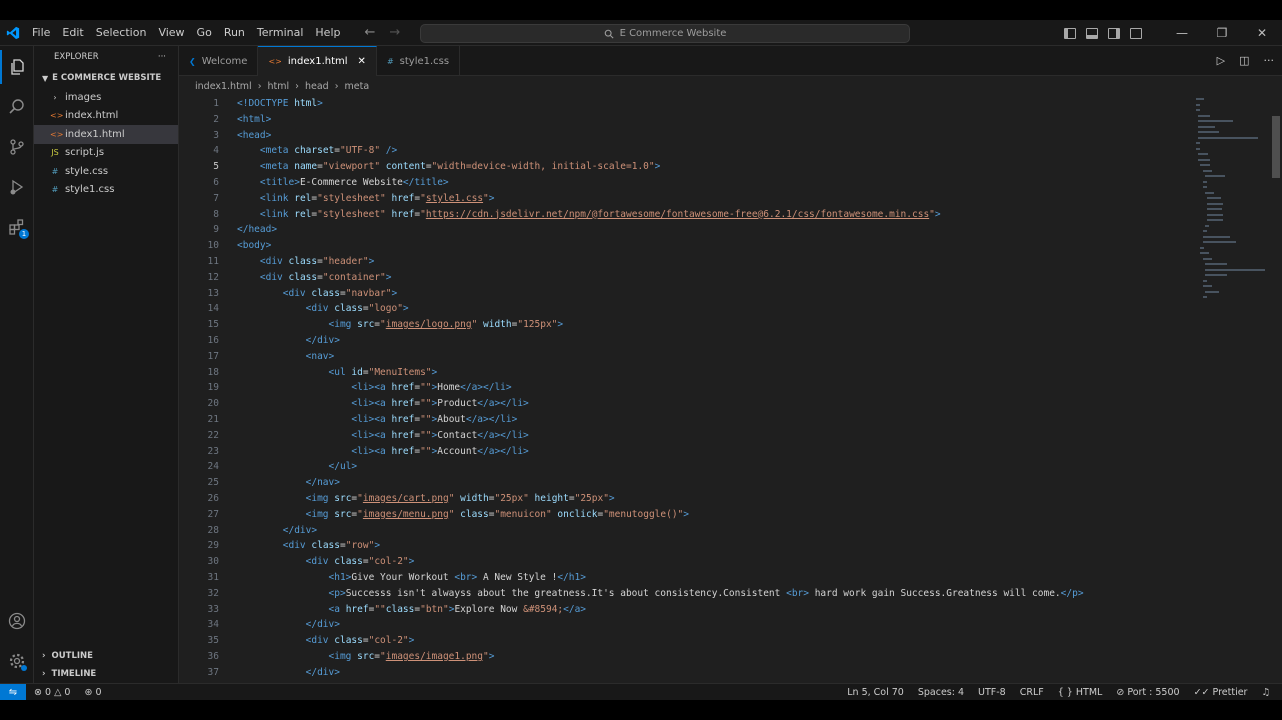 The image size is (1282, 720). I want to click on breadcrumb-segment: meta, so click(357, 86).